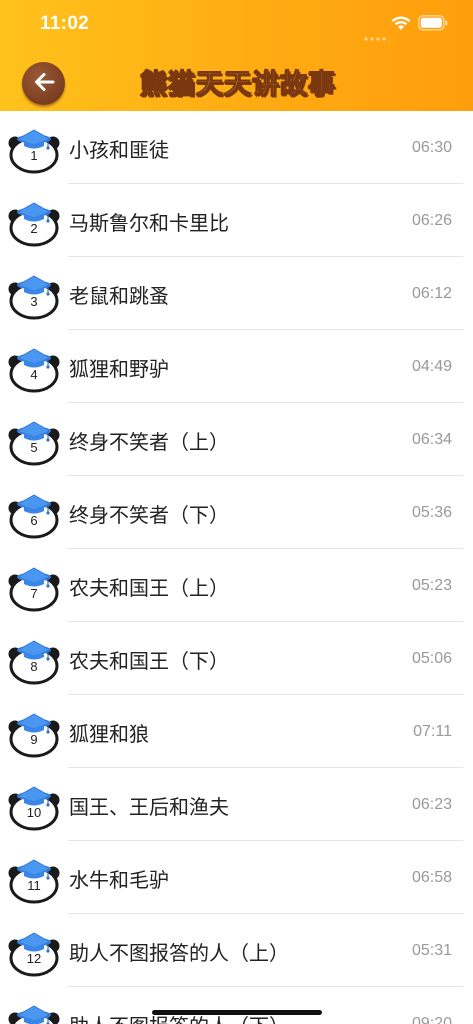 The width and height of the screenshot is (473, 1024). What do you see at coordinates (431, 804) in the screenshot?
I see `story-duration: 06:23` at bounding box center [431, 804].